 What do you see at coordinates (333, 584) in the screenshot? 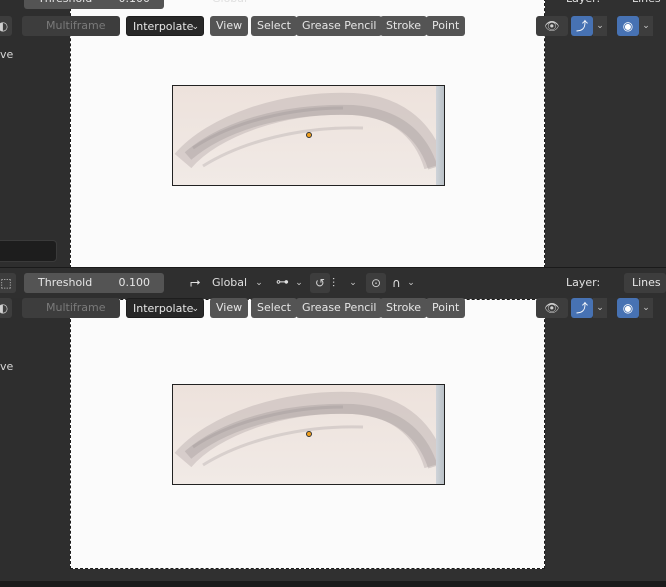
I see `bottom-edge` at bounding box center [333, 584].